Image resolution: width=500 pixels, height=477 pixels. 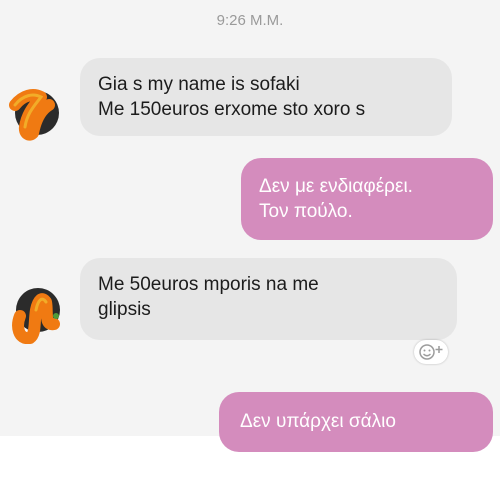 I want to click on add-reaction-button, so click(x=431, y=352).